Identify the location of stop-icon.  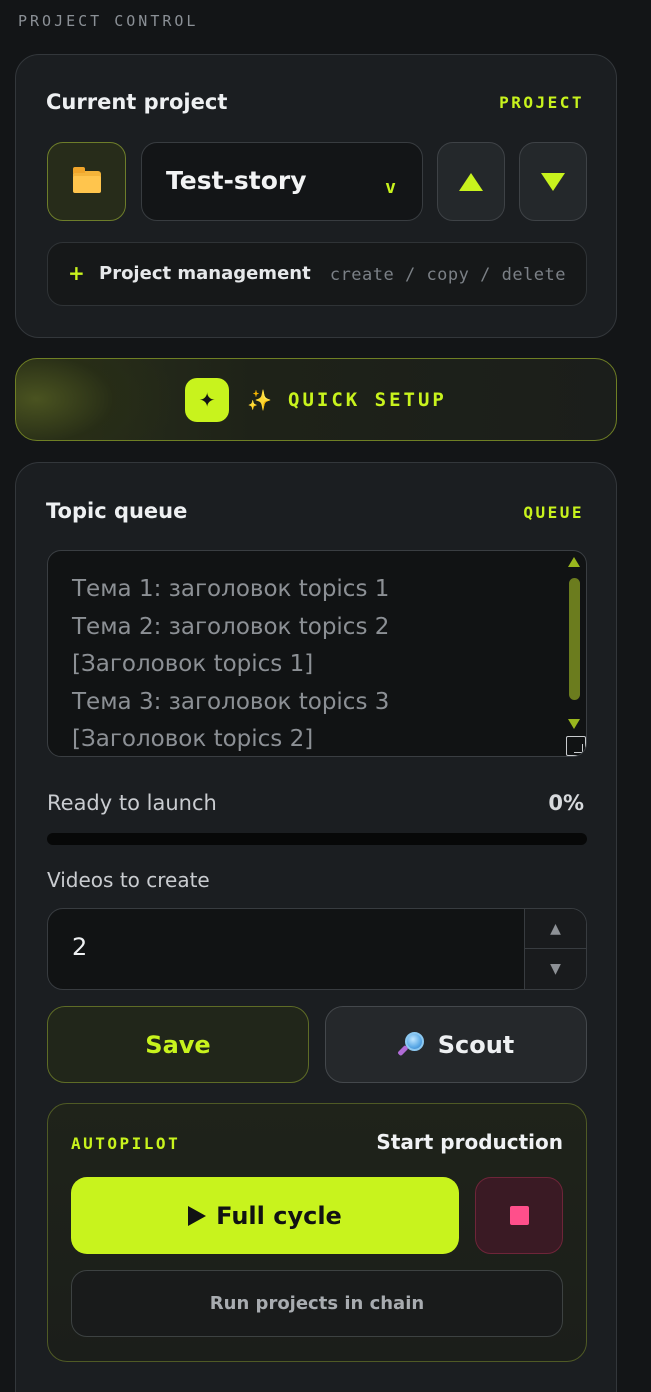
(519, 1215).